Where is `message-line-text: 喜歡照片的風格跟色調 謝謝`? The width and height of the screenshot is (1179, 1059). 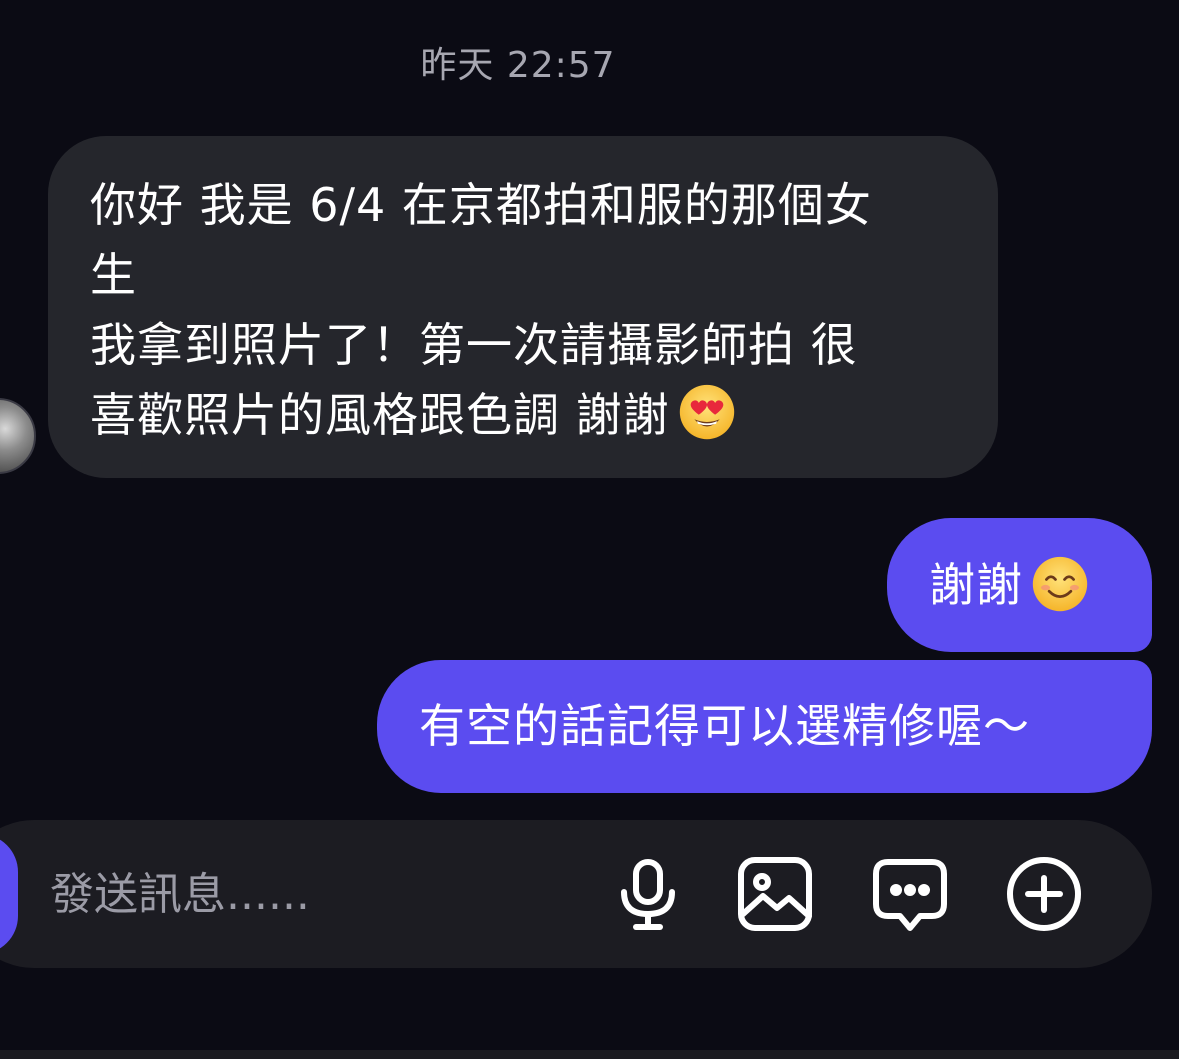 message-line-text: 喜歡照片的風格跟色調 謝謝 is located at coordinates (380, 415).